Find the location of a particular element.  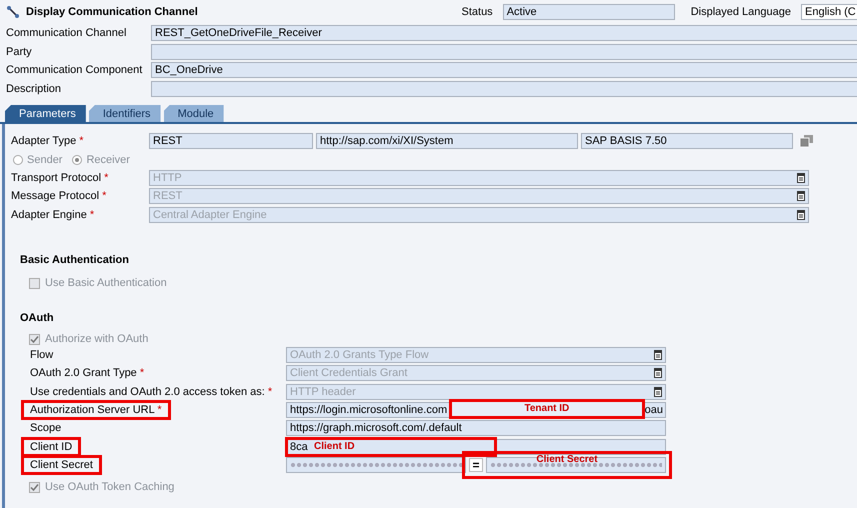

field-label: Party is located at coordinates (19, 52).